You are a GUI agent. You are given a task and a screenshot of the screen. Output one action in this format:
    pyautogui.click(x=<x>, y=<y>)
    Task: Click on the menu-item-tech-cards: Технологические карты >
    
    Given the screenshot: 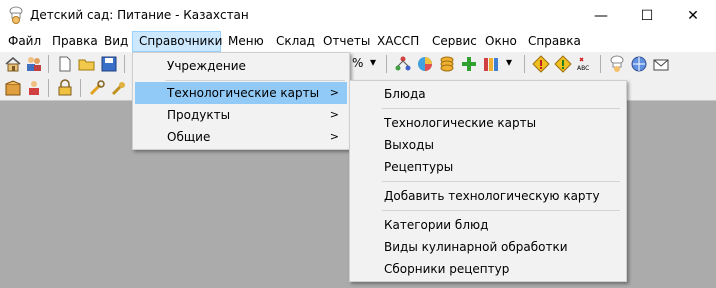 What is the action you would take?
    pyautogui.click(x=241, y=93)
    